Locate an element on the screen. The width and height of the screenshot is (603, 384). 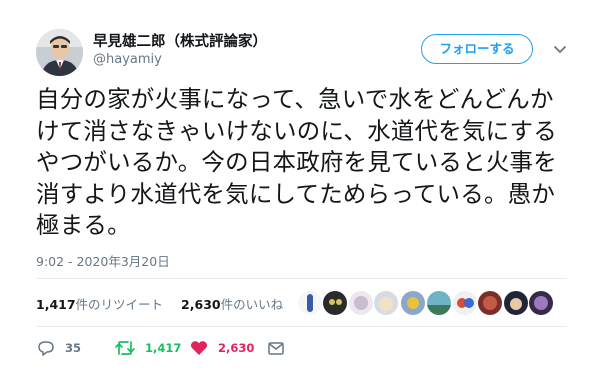
tweet-actions: 35 1,417 2,630 is located at coordinates (186, 348).